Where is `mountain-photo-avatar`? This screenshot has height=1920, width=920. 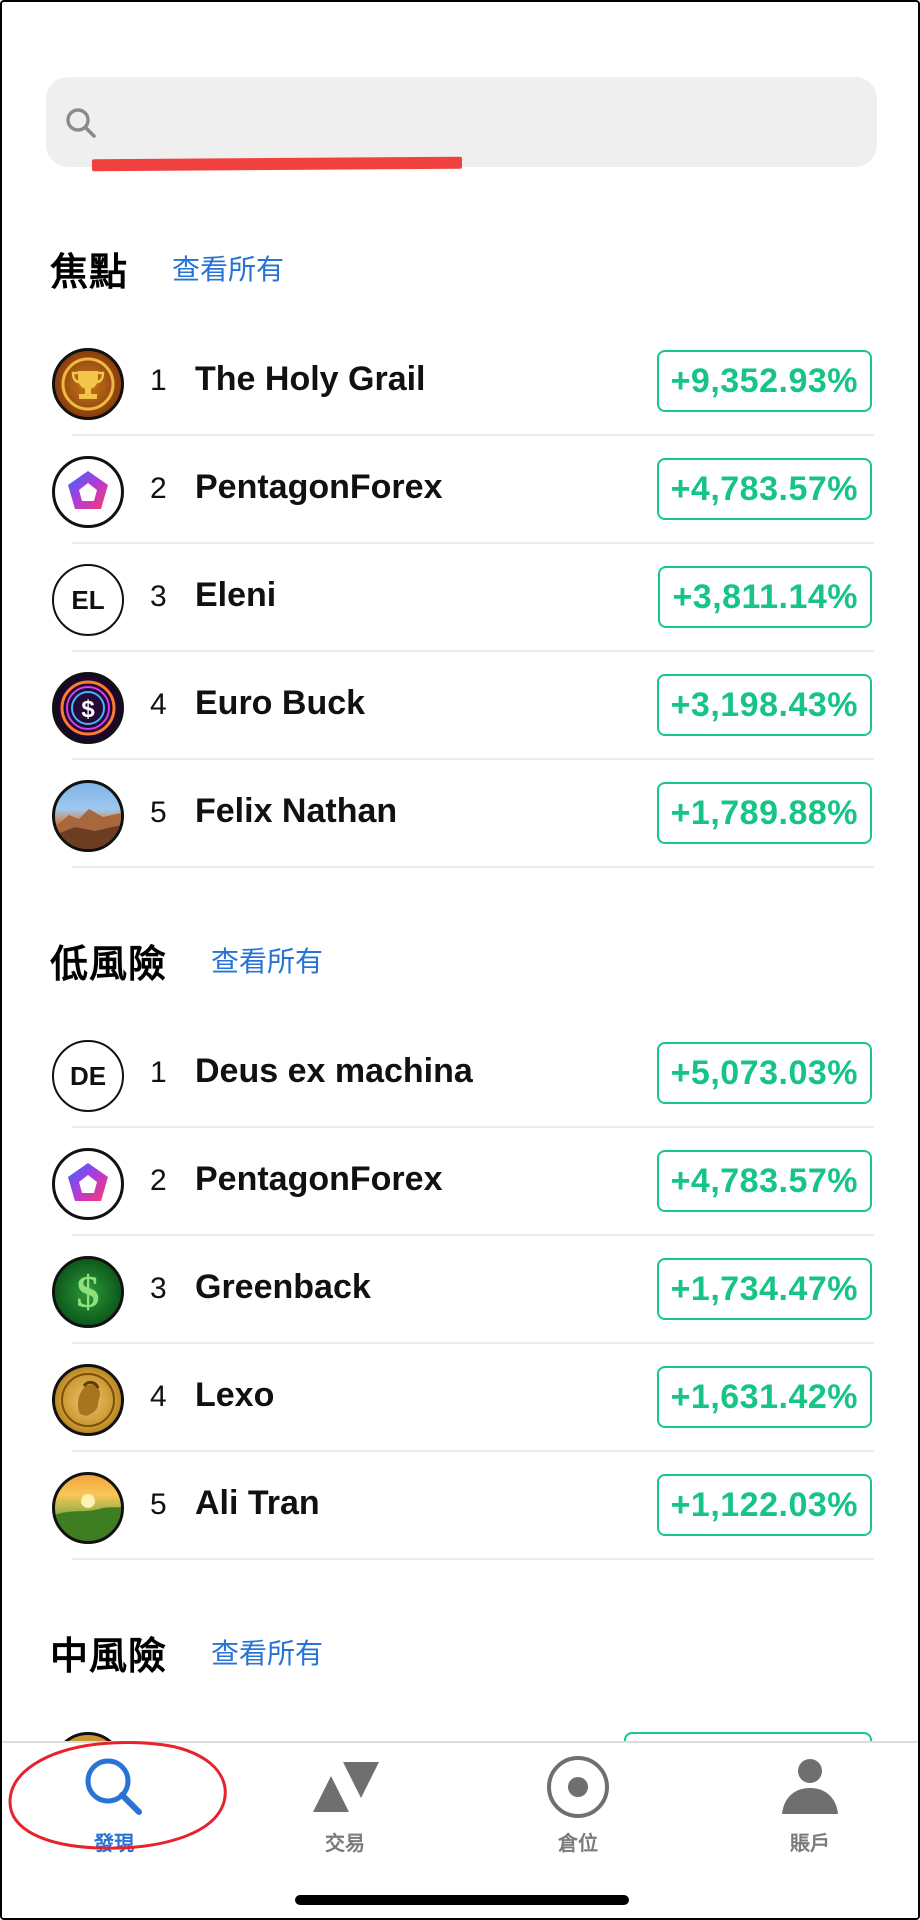 mountain-photo-avatar is located at coordinates (88, 816).